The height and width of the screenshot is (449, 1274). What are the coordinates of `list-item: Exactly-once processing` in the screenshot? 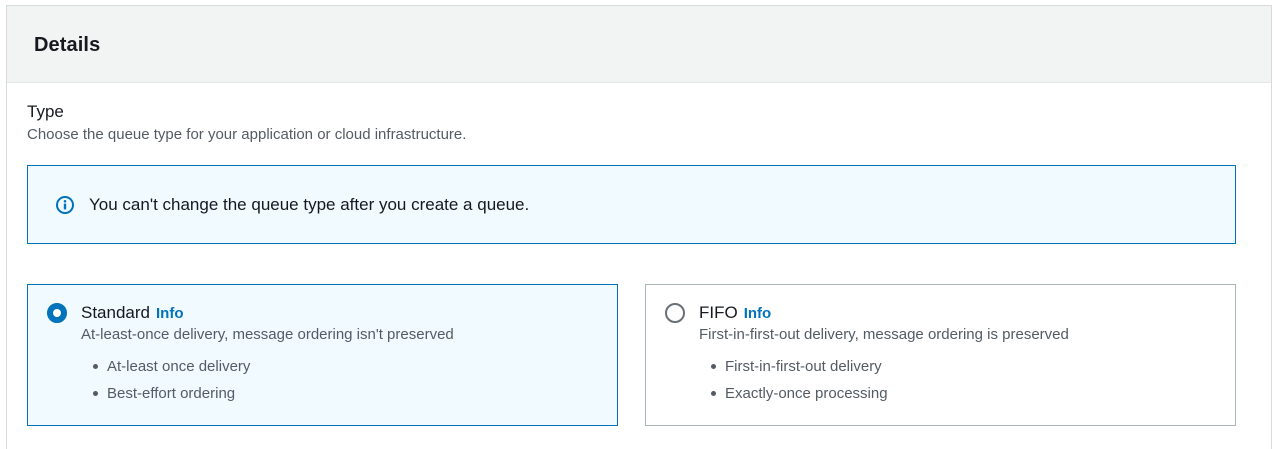 It's located at (793, 393).